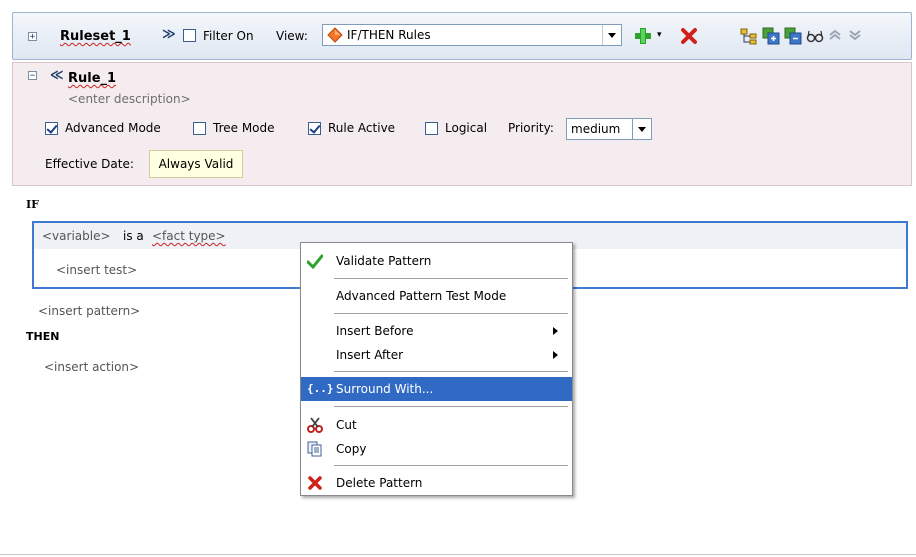  Describe the element at coordinates (436, 355) in the screenshot. I see `menu-item-insert-after: Insert After` at that location.